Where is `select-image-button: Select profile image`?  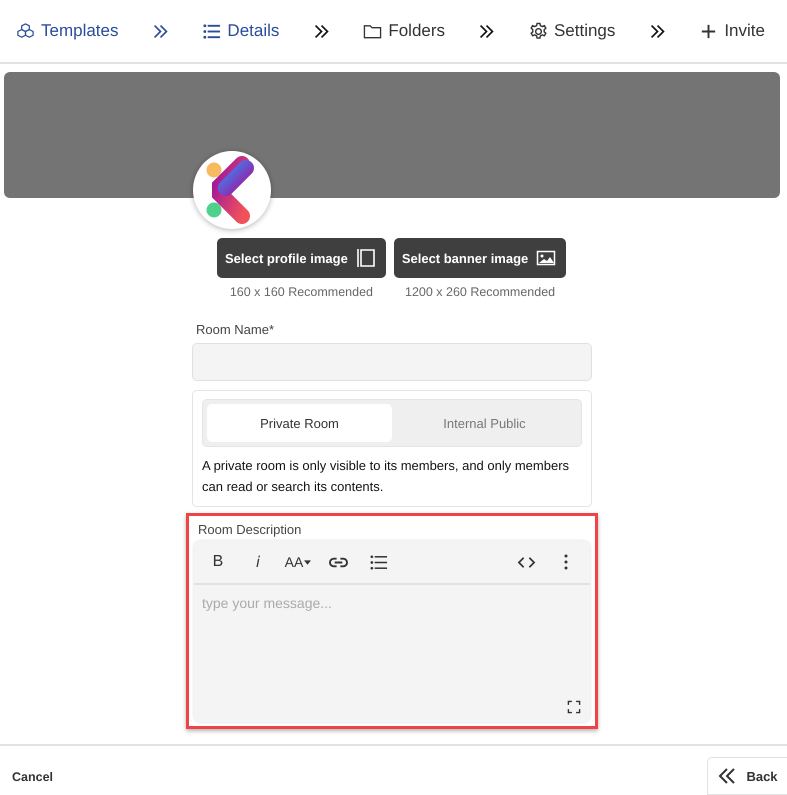
select-image-button: Select profile image is located at coordinates (301, 258).